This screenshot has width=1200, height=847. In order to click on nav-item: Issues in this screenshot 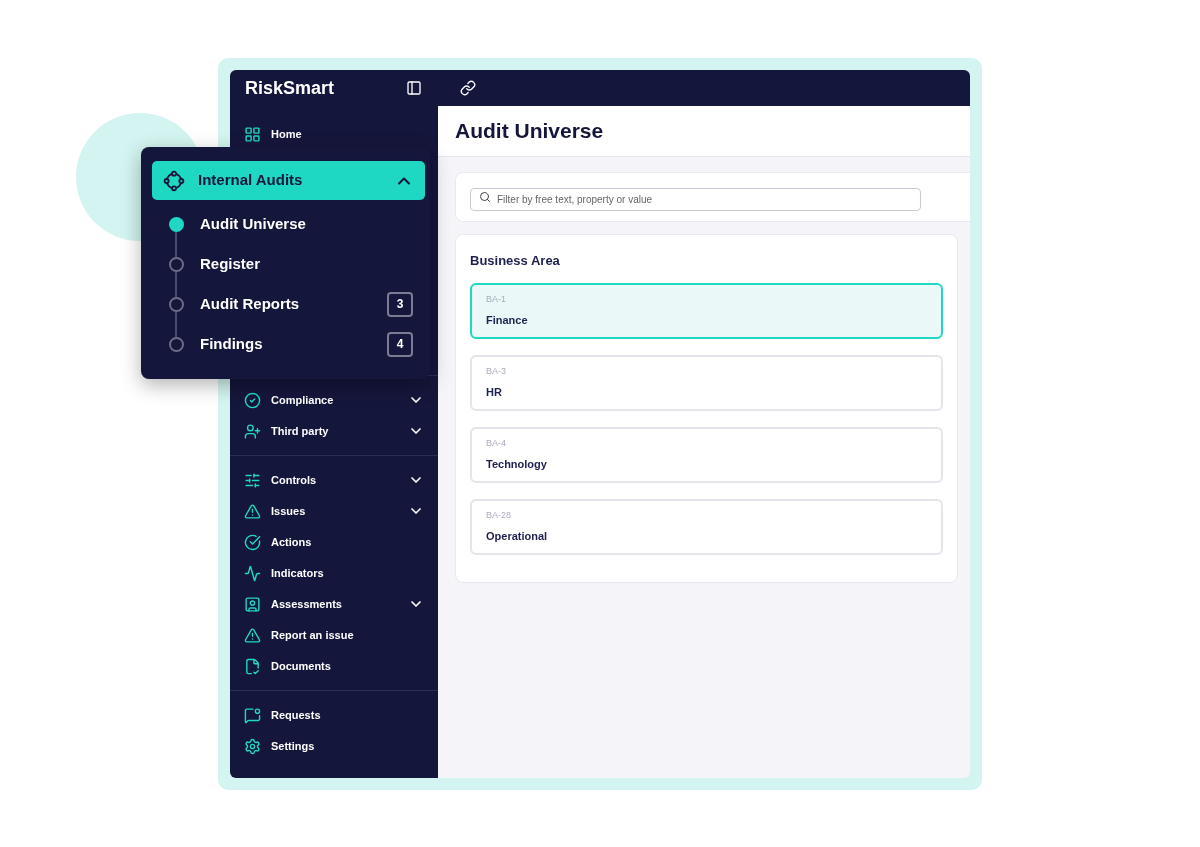, I will do `click(334, 511)`.